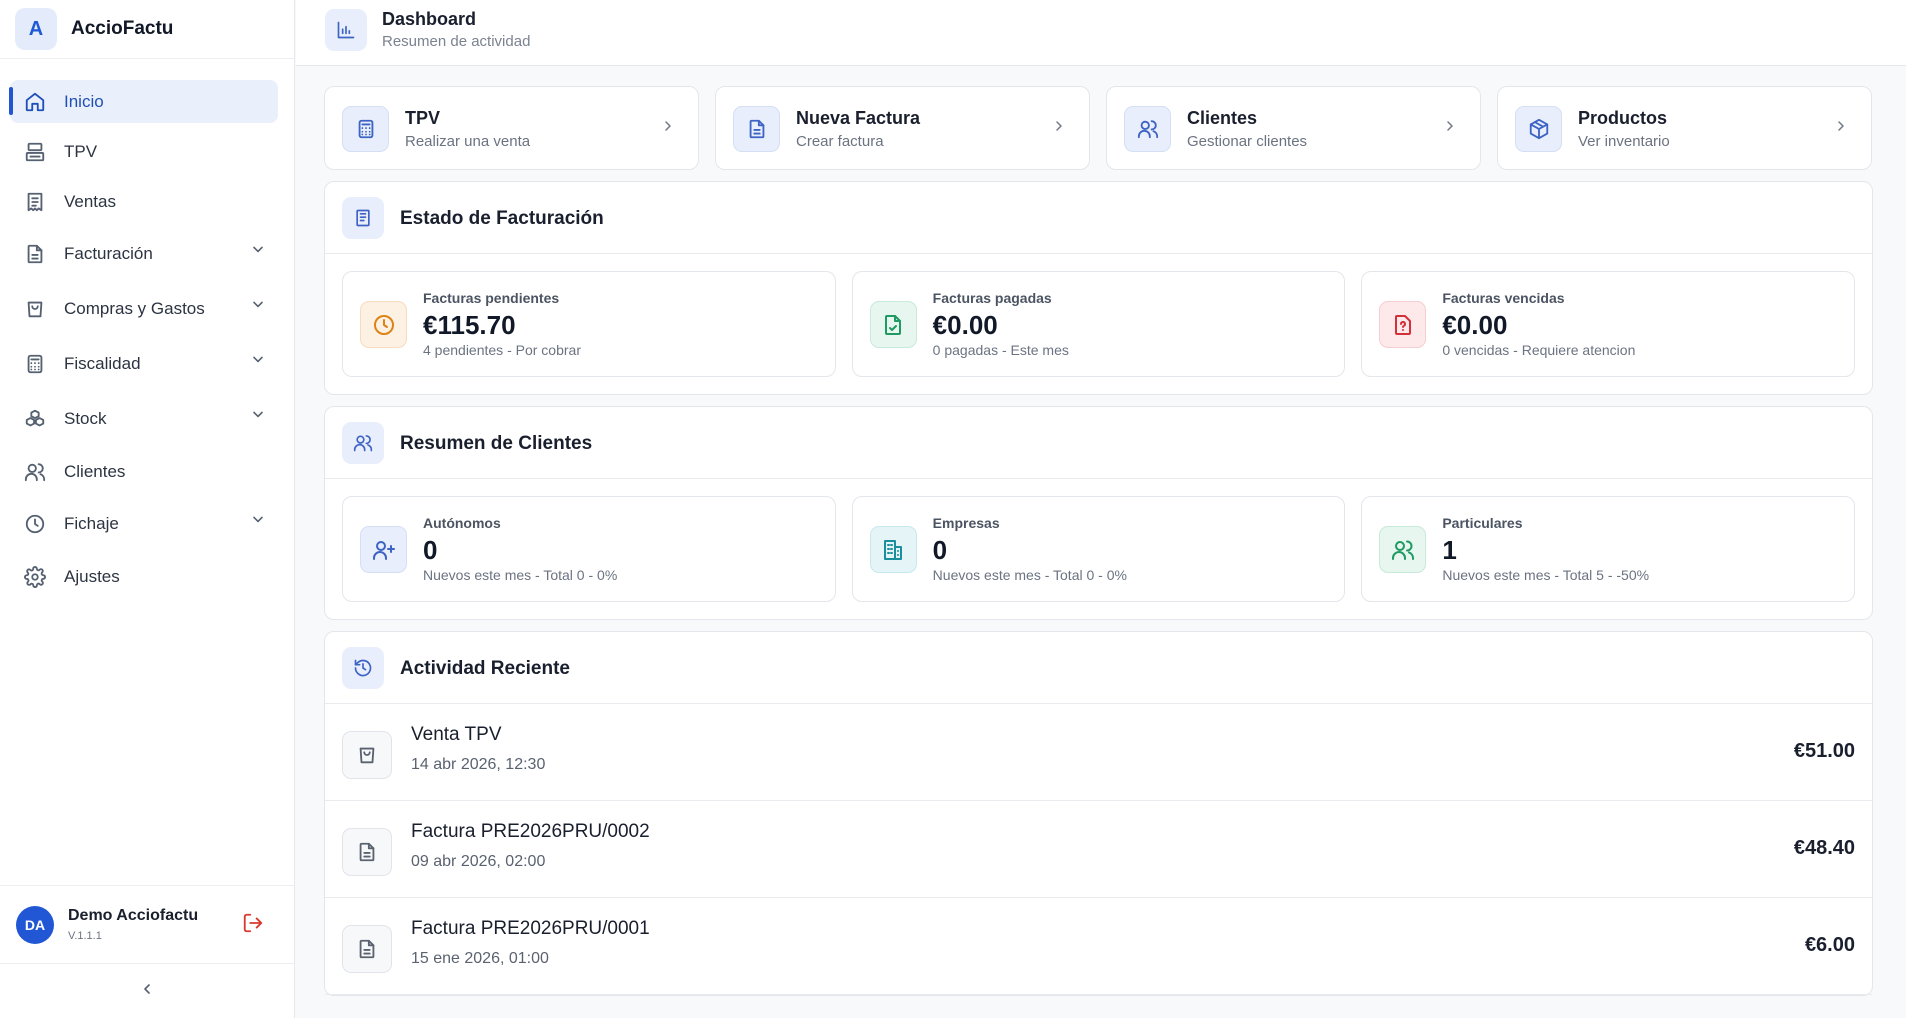  What do you see at coordinates (1101, 33) in the screenshot?
I see `page-header: Dashboard Resumen de actividad` at bounding box center [1101, 33].